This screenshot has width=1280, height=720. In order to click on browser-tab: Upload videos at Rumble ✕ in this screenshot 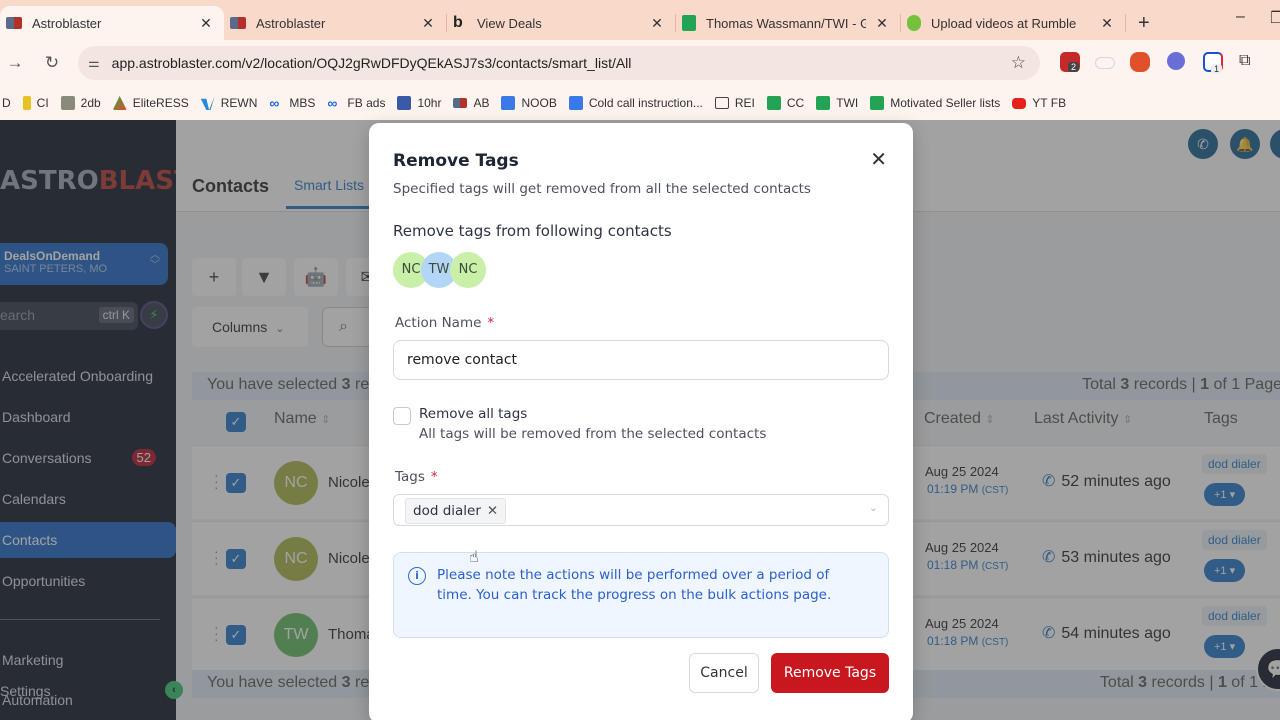, I will do `click(1013, 23)`.